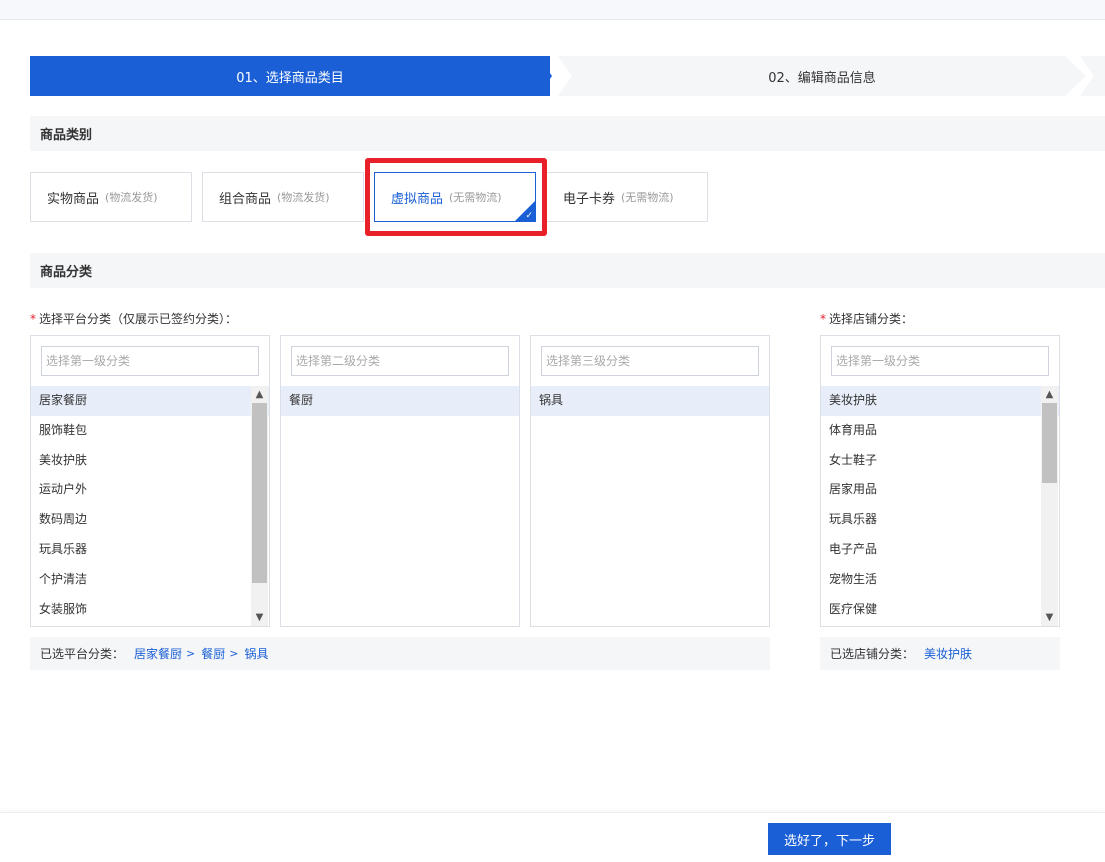 This screenshot has height=862, width=1105. I want to click on type-card-ecard: 电子卡券 (无需物流), so click(627, 197).